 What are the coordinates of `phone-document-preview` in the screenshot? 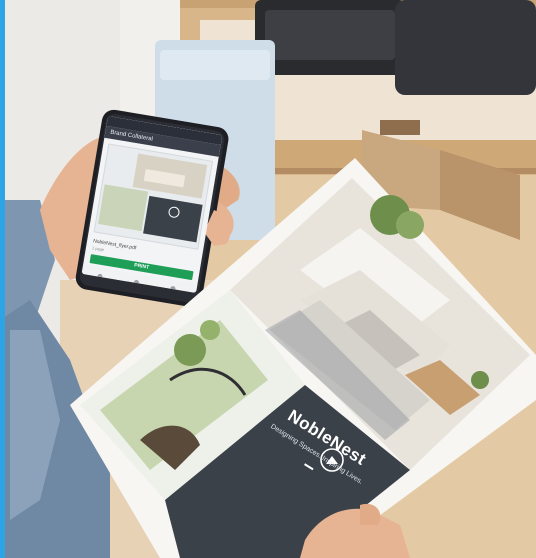 It's located at (153, 196).